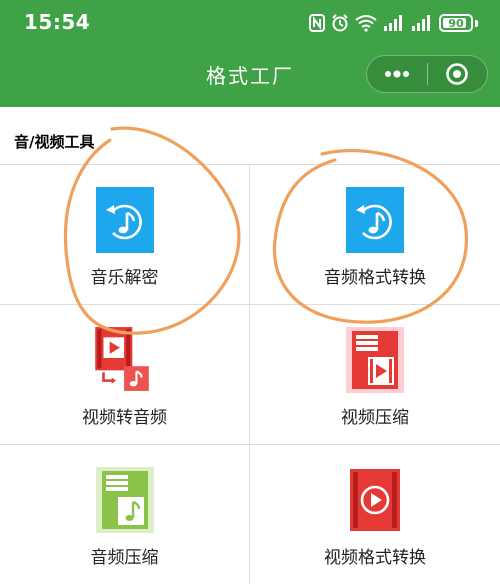 This screenshot has height=584, width=500. I want to click on tool-video-compress: 视频压缩, so click(375, 374).